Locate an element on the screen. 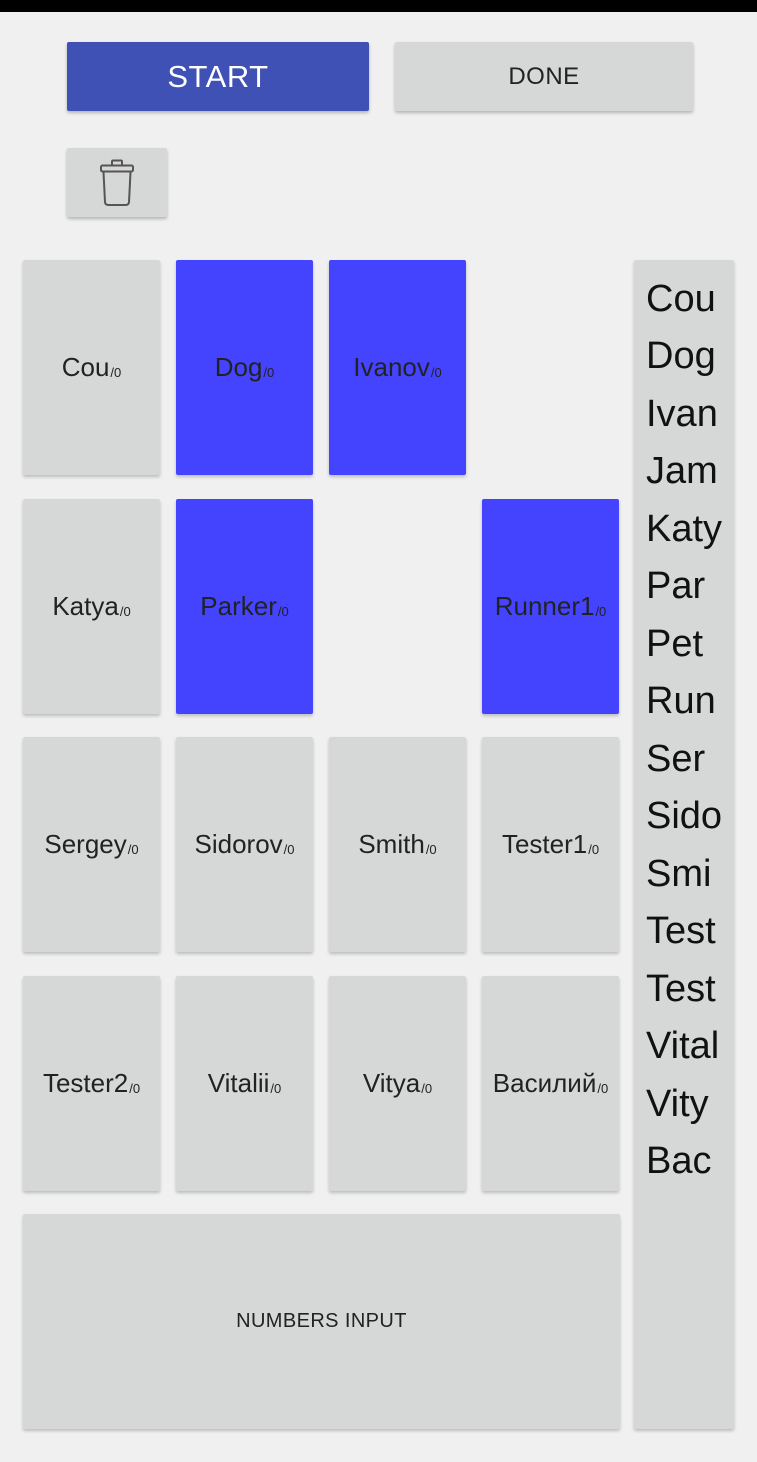  done-button: DONE is located at coordinates (544, 76).